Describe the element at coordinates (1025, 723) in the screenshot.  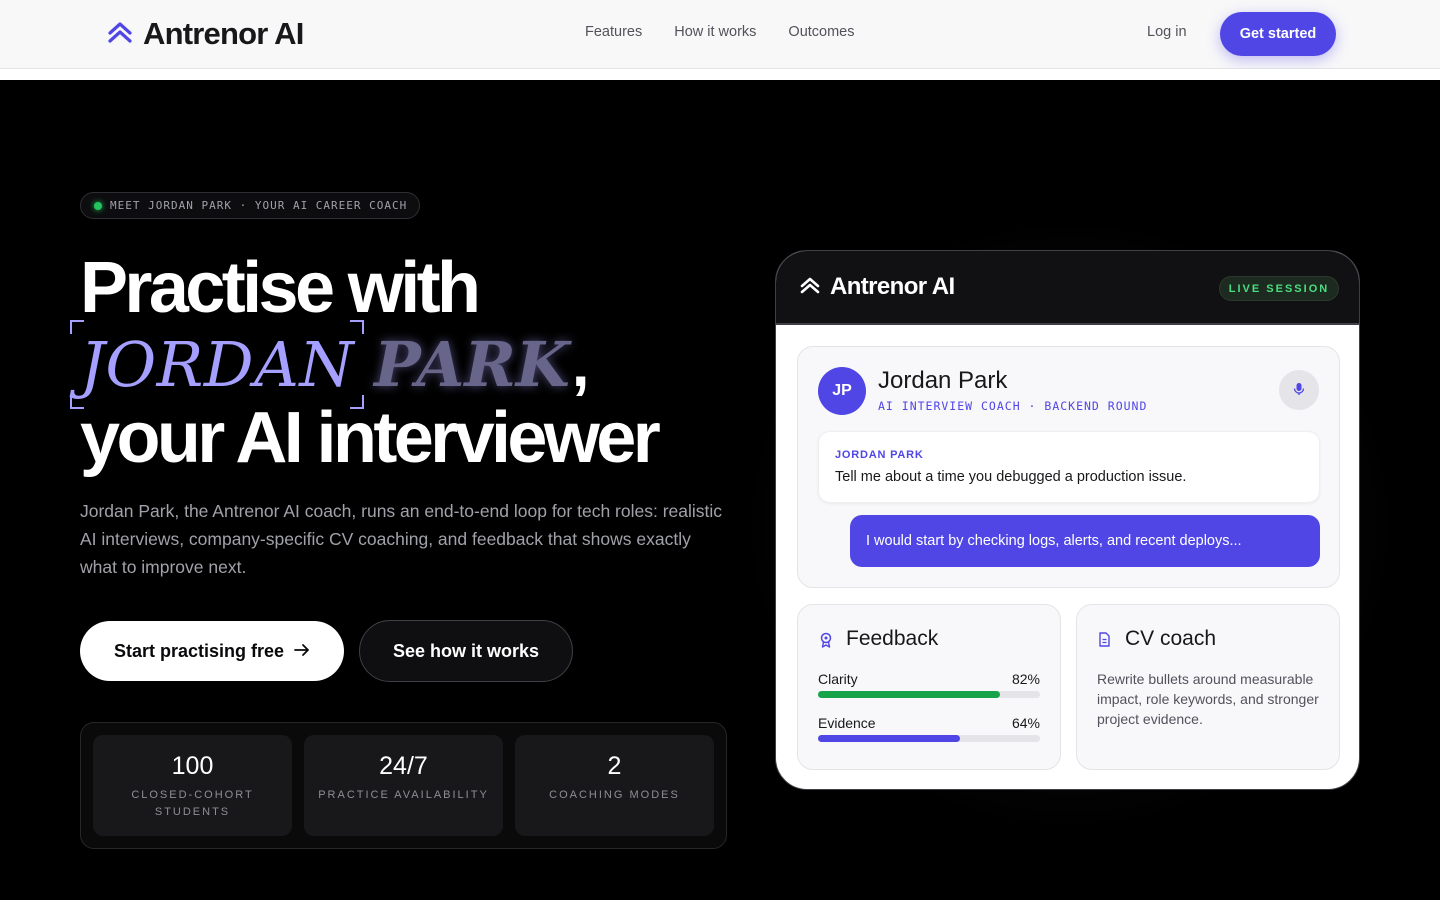
I see `metric-value: 64%` at that location.